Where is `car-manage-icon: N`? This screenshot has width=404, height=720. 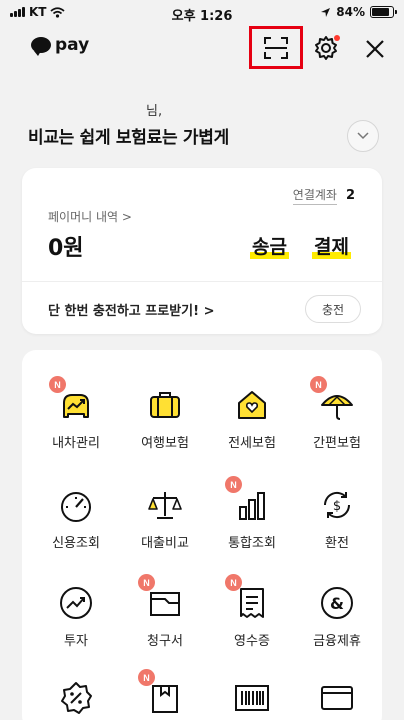 car-manage-icon: N is located at coordinates (72, 400).